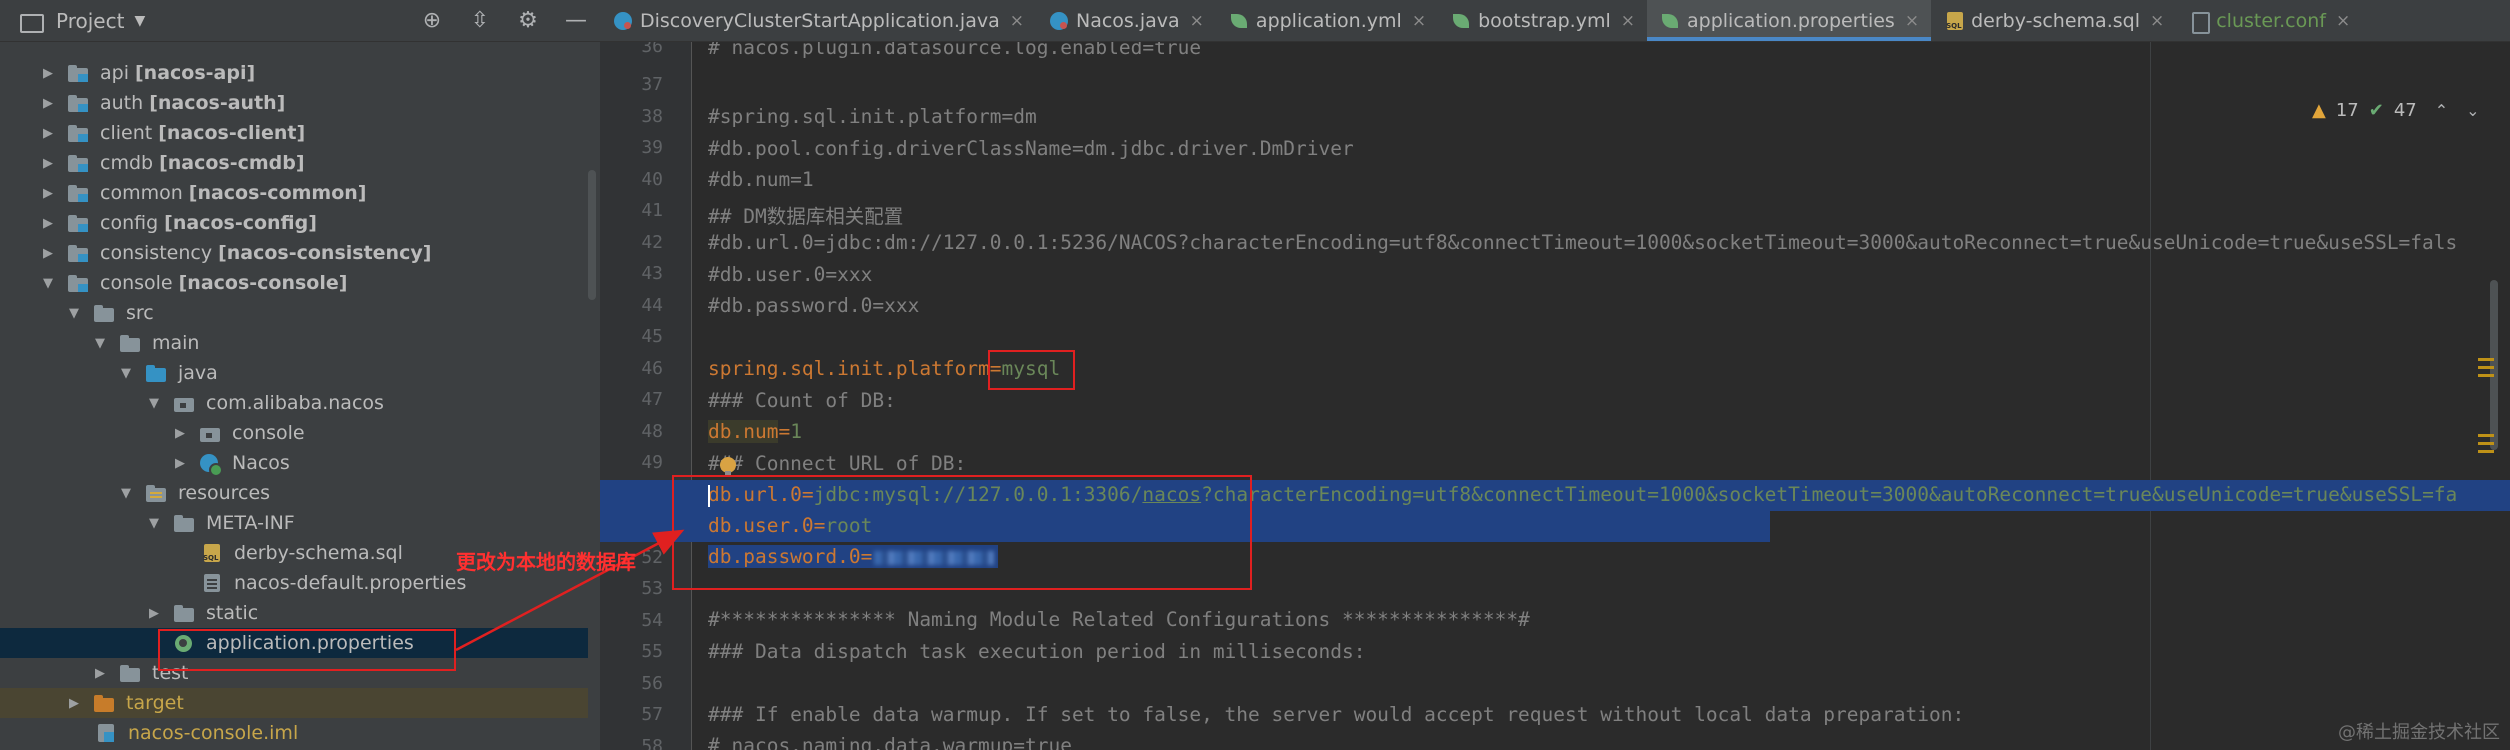 This screenshot has width=2510, height=750. What do you see at coordinates (1542, 20) in the screenshot?
I see `tab-bootstrap-yml: bootstrap.yml ×` at bounding box center [1542, 20].